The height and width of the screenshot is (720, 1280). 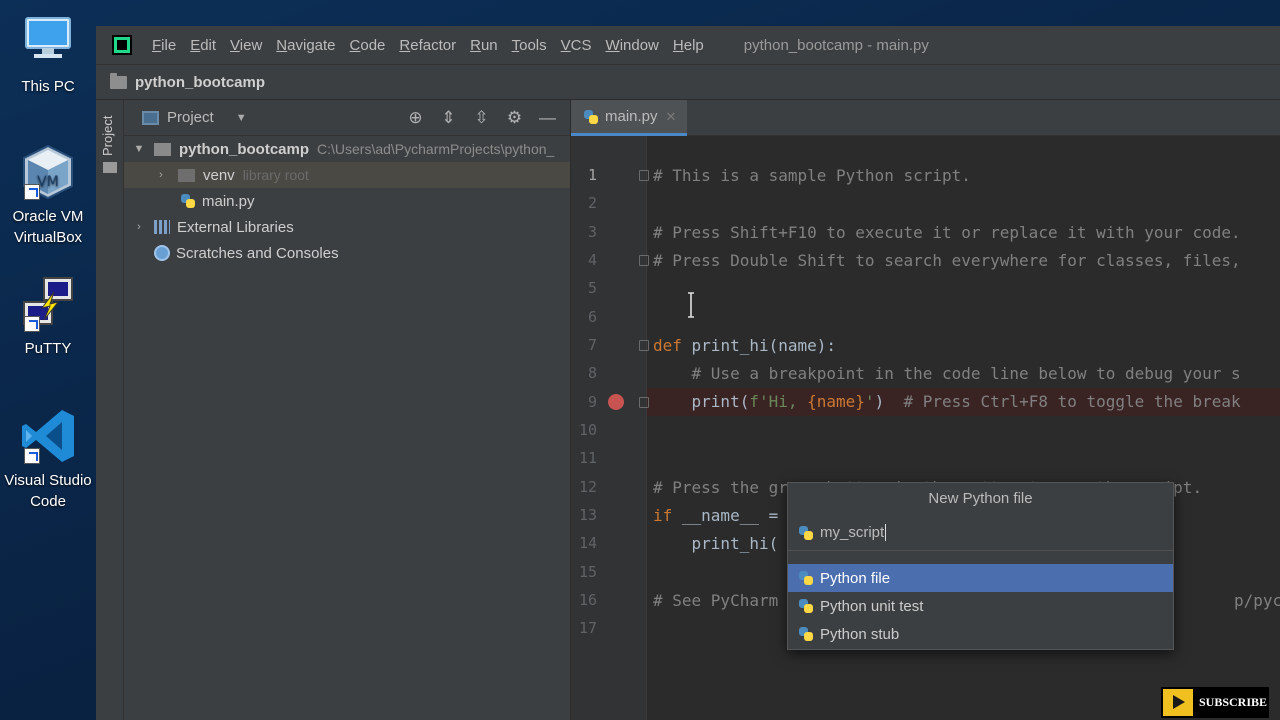 What do you see at coordinates (592, 288) in the screenshot?
I see `line-number: 5` at bounding box center [592, 288].